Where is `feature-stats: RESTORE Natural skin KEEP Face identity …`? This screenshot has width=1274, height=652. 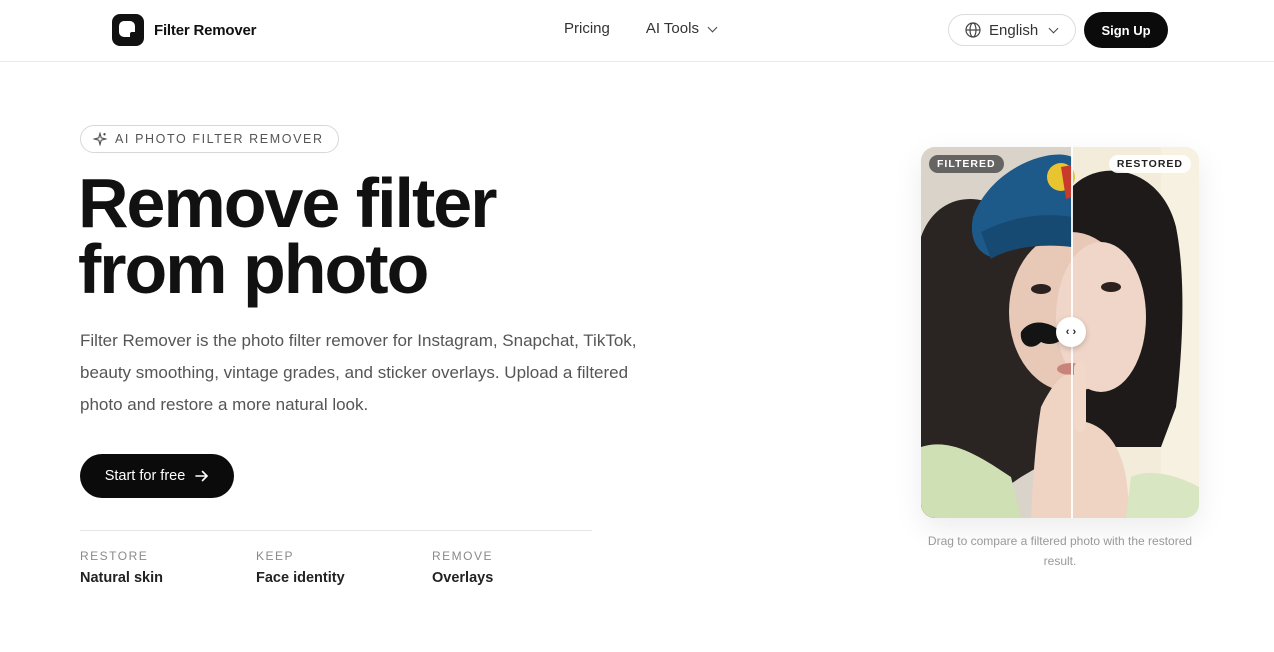 feature-stats: RESTORE Natural skin KEEP Face identity … is located at coordinates (344, 567).